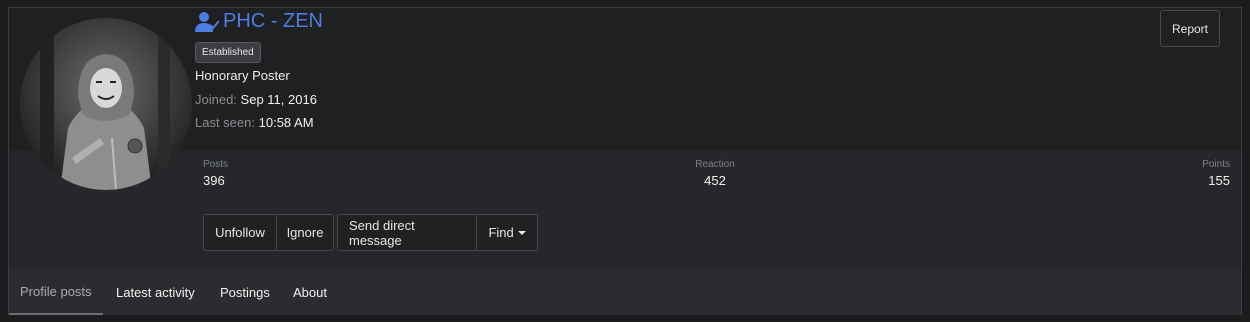 The image size is (1250, 322). I want to click on tab-postings: Postings, so click(245, 292).